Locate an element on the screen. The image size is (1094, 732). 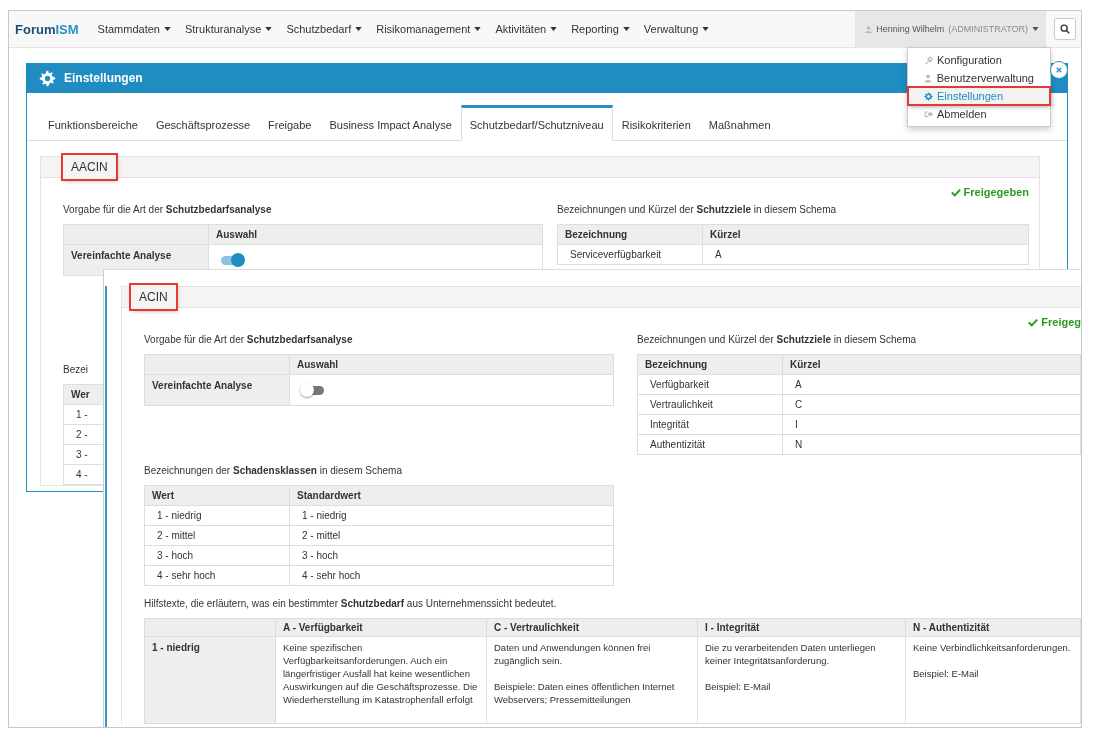
sign-out-icon is located at coordinates (928, 114).